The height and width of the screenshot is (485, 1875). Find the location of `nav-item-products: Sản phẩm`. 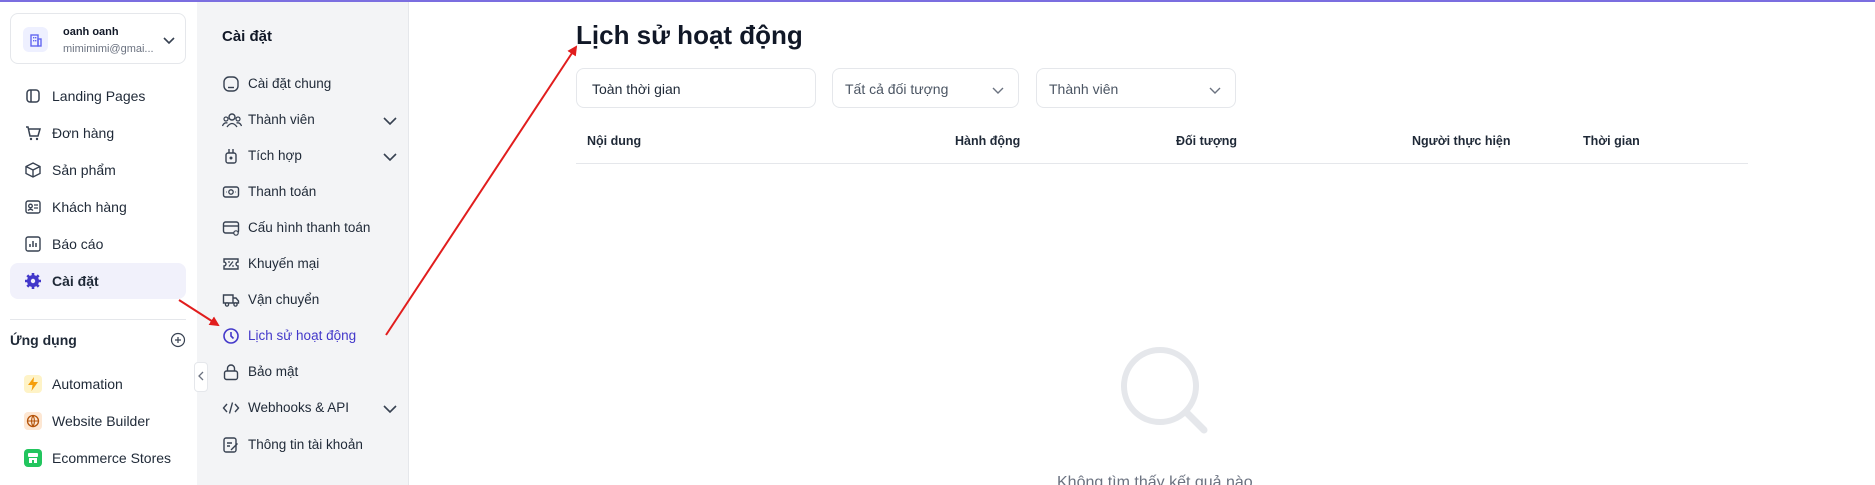

nav-item-products: Sản phẩm is located at coordinates (98, 170).